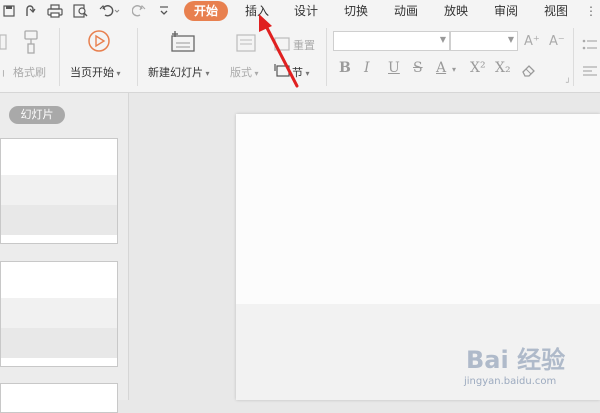 This screenshot has width=600, height=413. Describe the element at coordinates (484, 41) in the screenshot. I see `font-size-select: ▼` at that location.